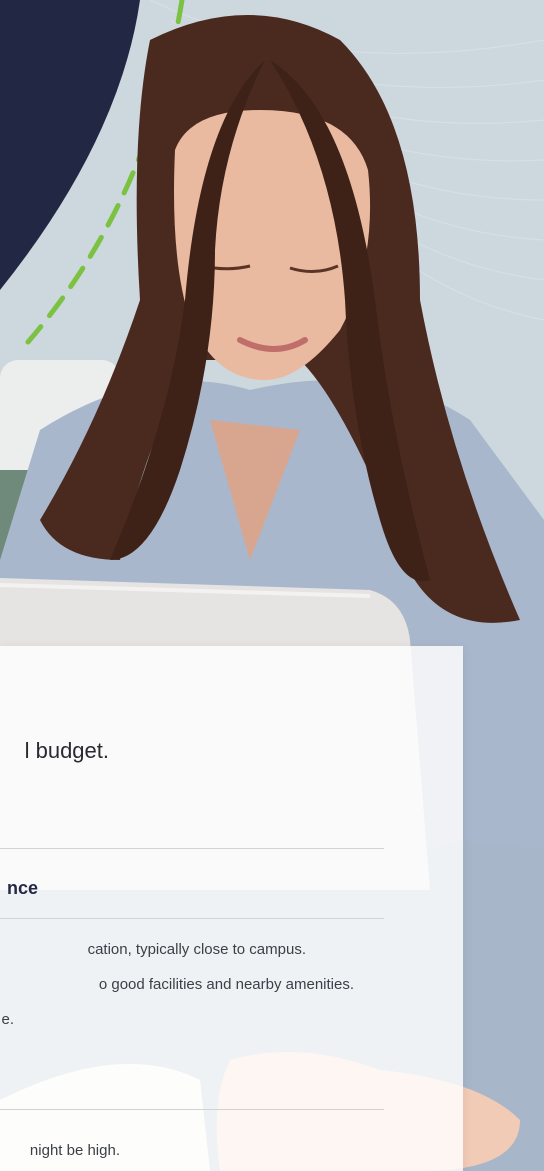 The width and height of the screenshot is (544, 1171). What do you see at coordinates (226, 984) in the screenshot?
I see `list-item: o good facilities and nearby amenities.` at bounding box center [226, 984].